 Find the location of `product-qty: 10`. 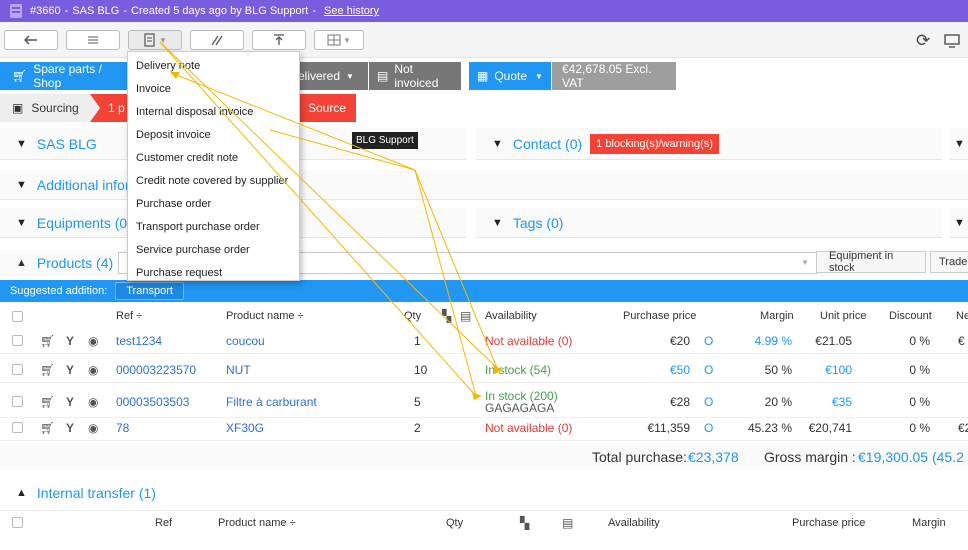

product-qty: 10 is located at coordinates (420, 369).